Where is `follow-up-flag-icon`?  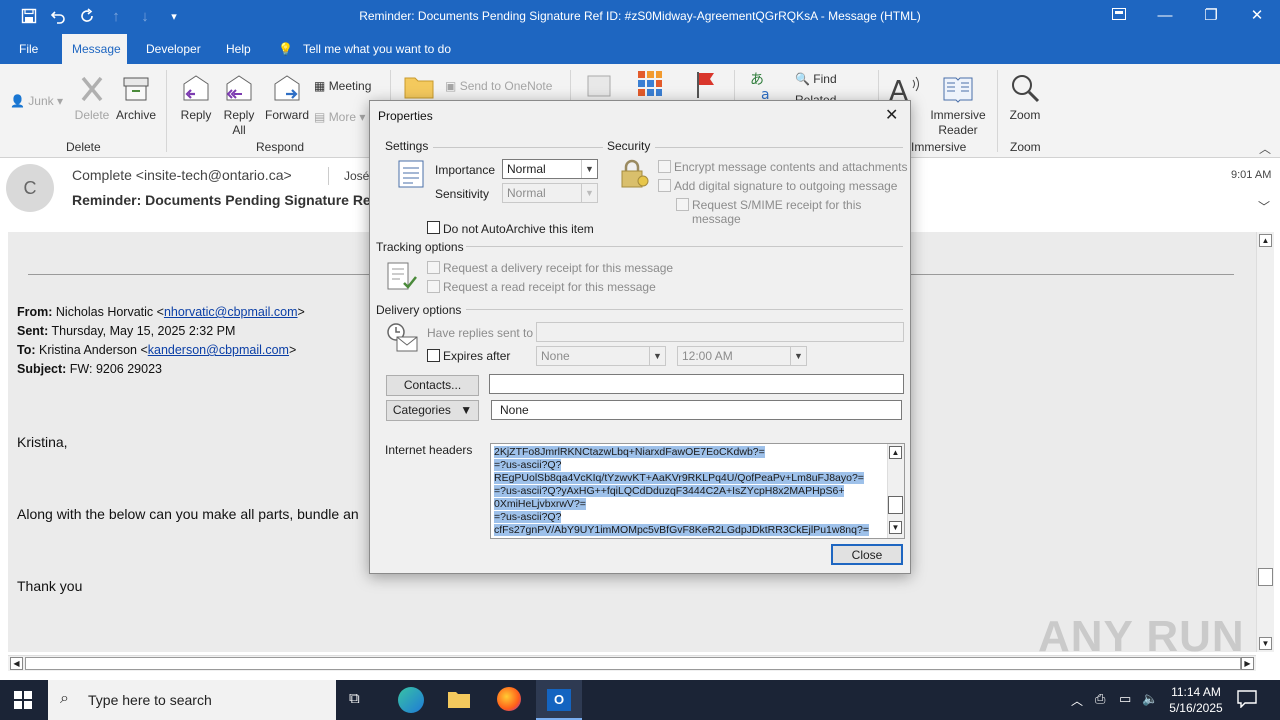
follow-up-flag-icon is located at coordinates (706, 85).